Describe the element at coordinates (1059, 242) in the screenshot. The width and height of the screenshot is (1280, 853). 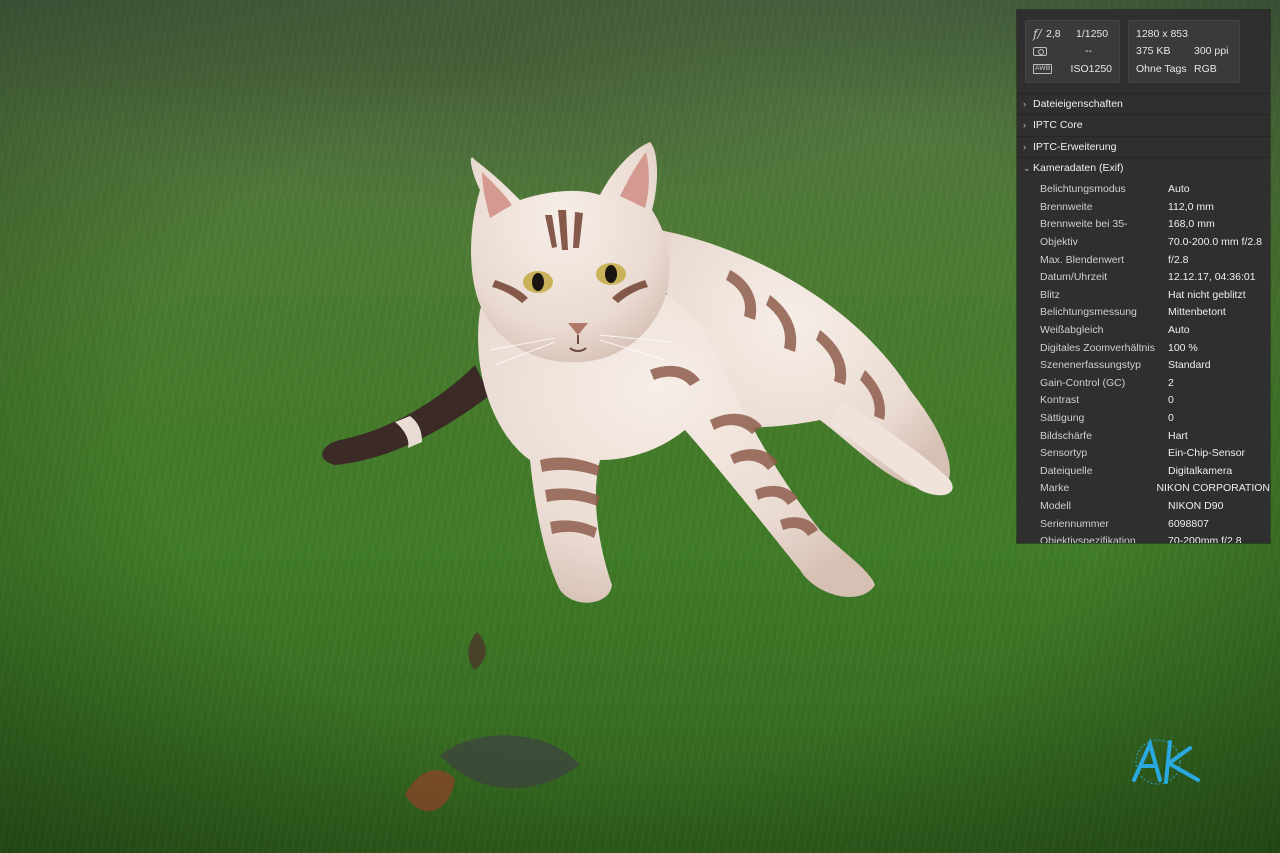
I see `exif-key: Objektiv` at that location.